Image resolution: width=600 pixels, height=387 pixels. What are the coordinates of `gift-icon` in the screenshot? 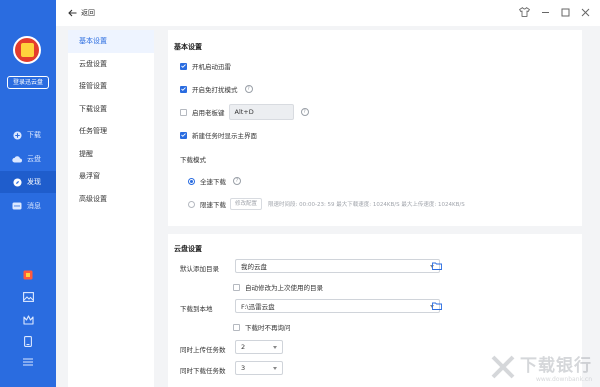 It's located at (28, 275).